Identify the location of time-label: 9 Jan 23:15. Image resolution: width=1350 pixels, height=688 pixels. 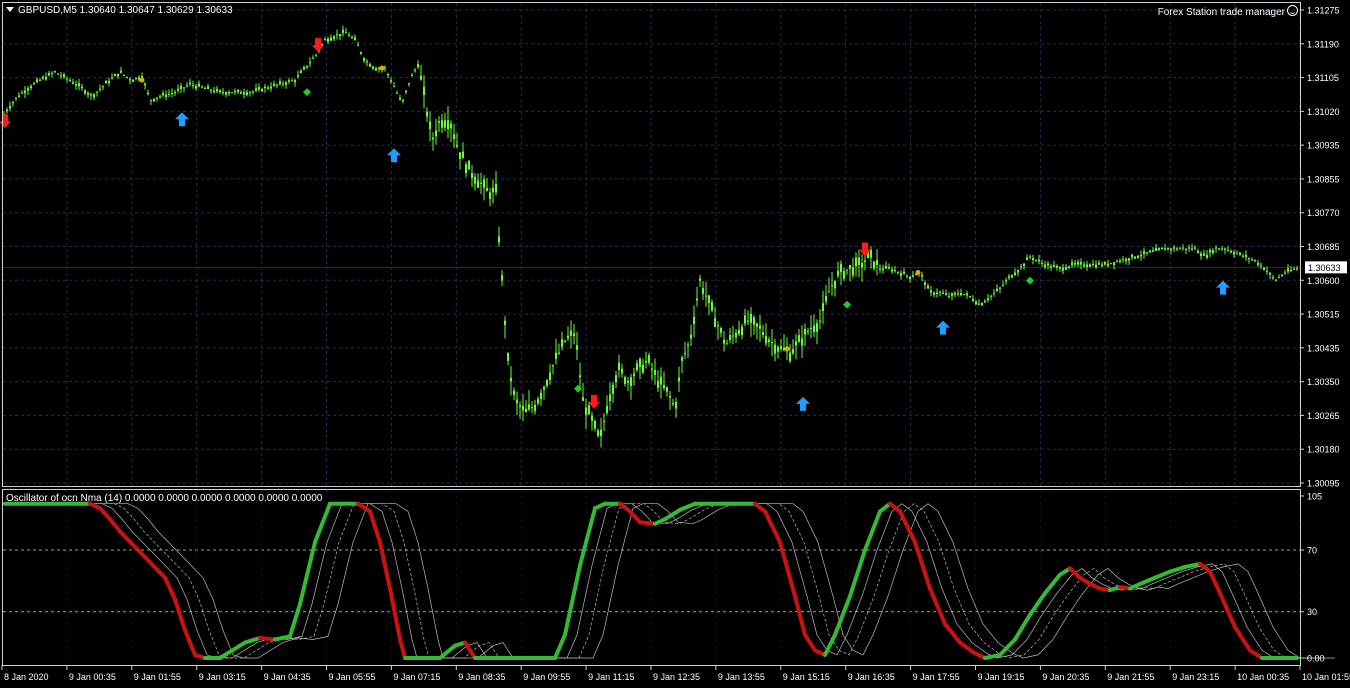
(1195, 677).